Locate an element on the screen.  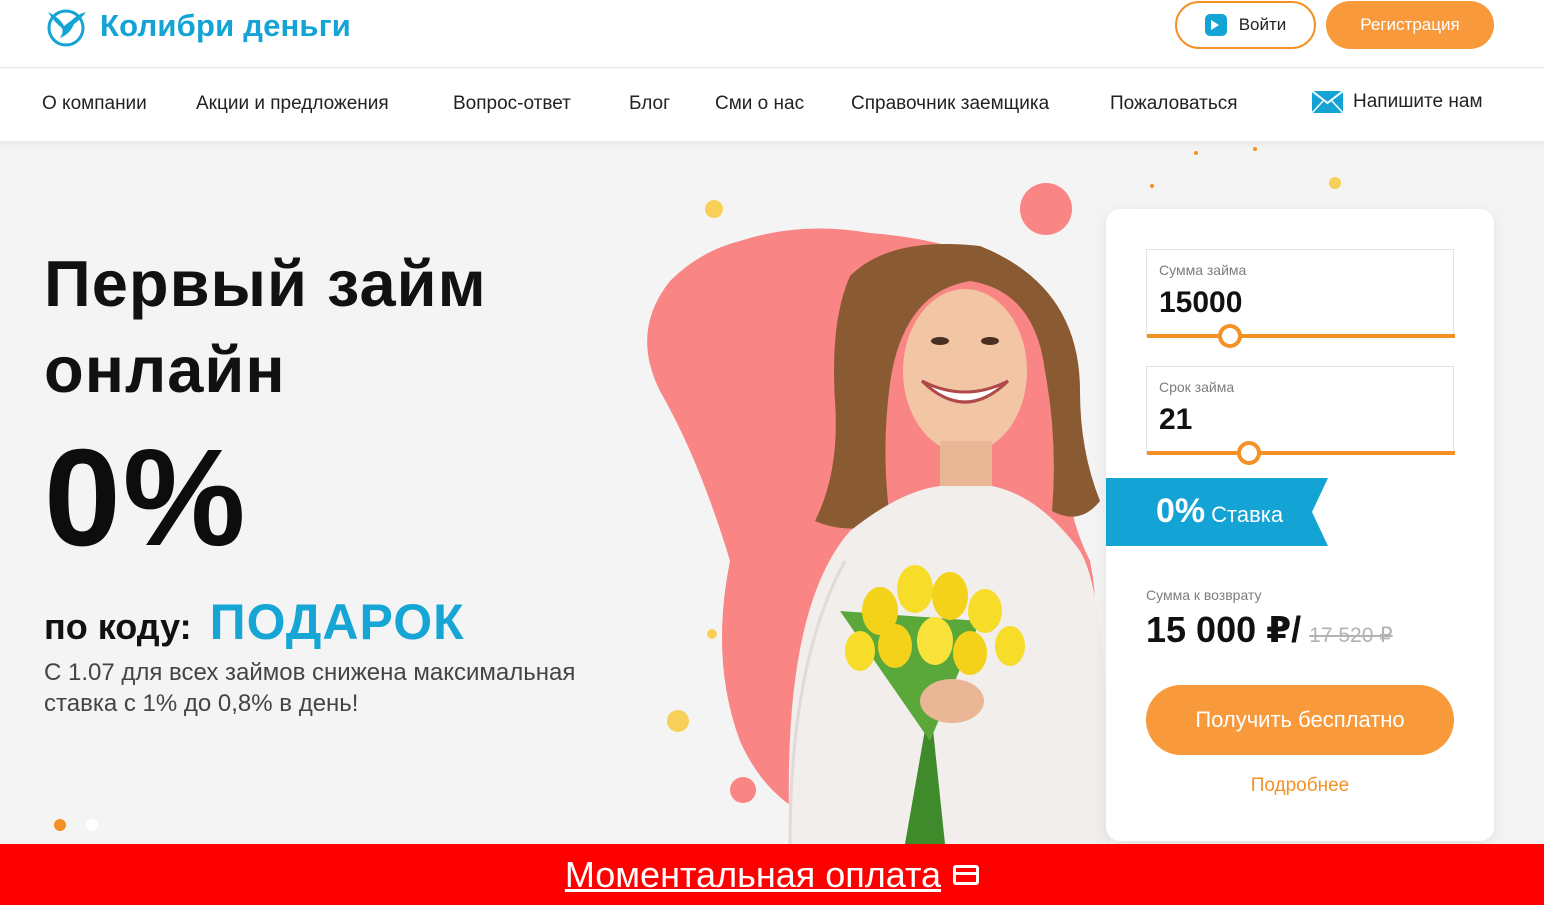
promo-code-label: по коду: is located at coordinates (118, 626).